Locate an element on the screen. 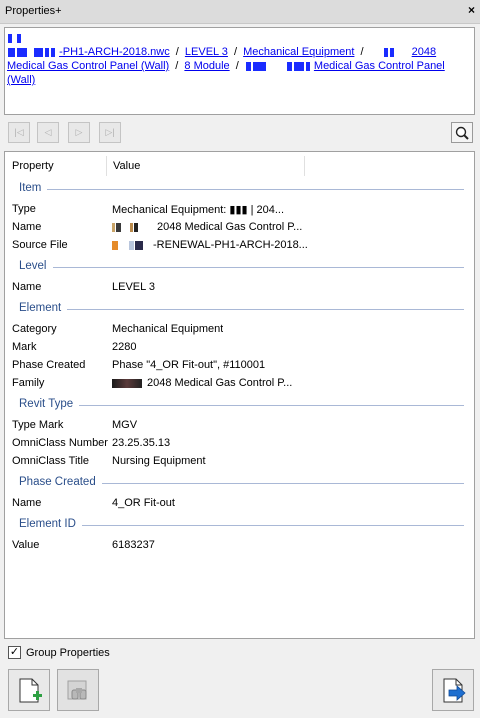 The height and width of the screenshot is (718, 480). section-level: Level is located at coordinates (239, 267).